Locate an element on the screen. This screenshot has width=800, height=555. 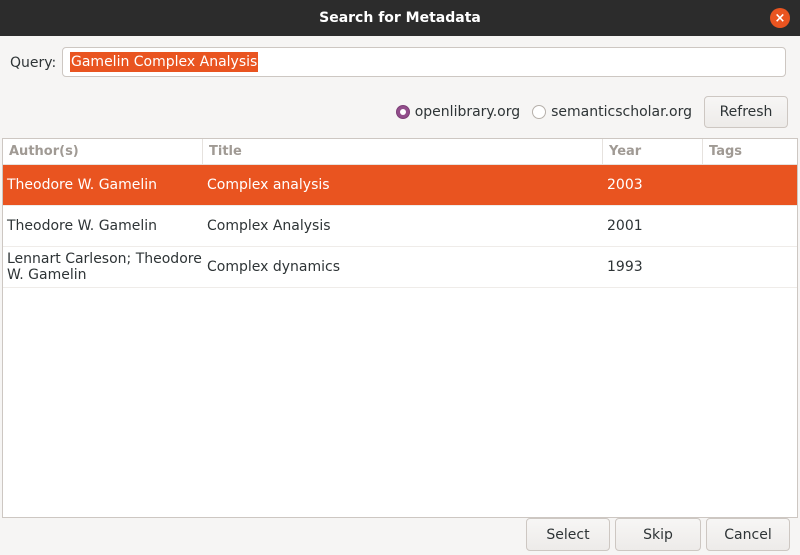
radio-unchecked-icon is located at coordinates (539, 112).